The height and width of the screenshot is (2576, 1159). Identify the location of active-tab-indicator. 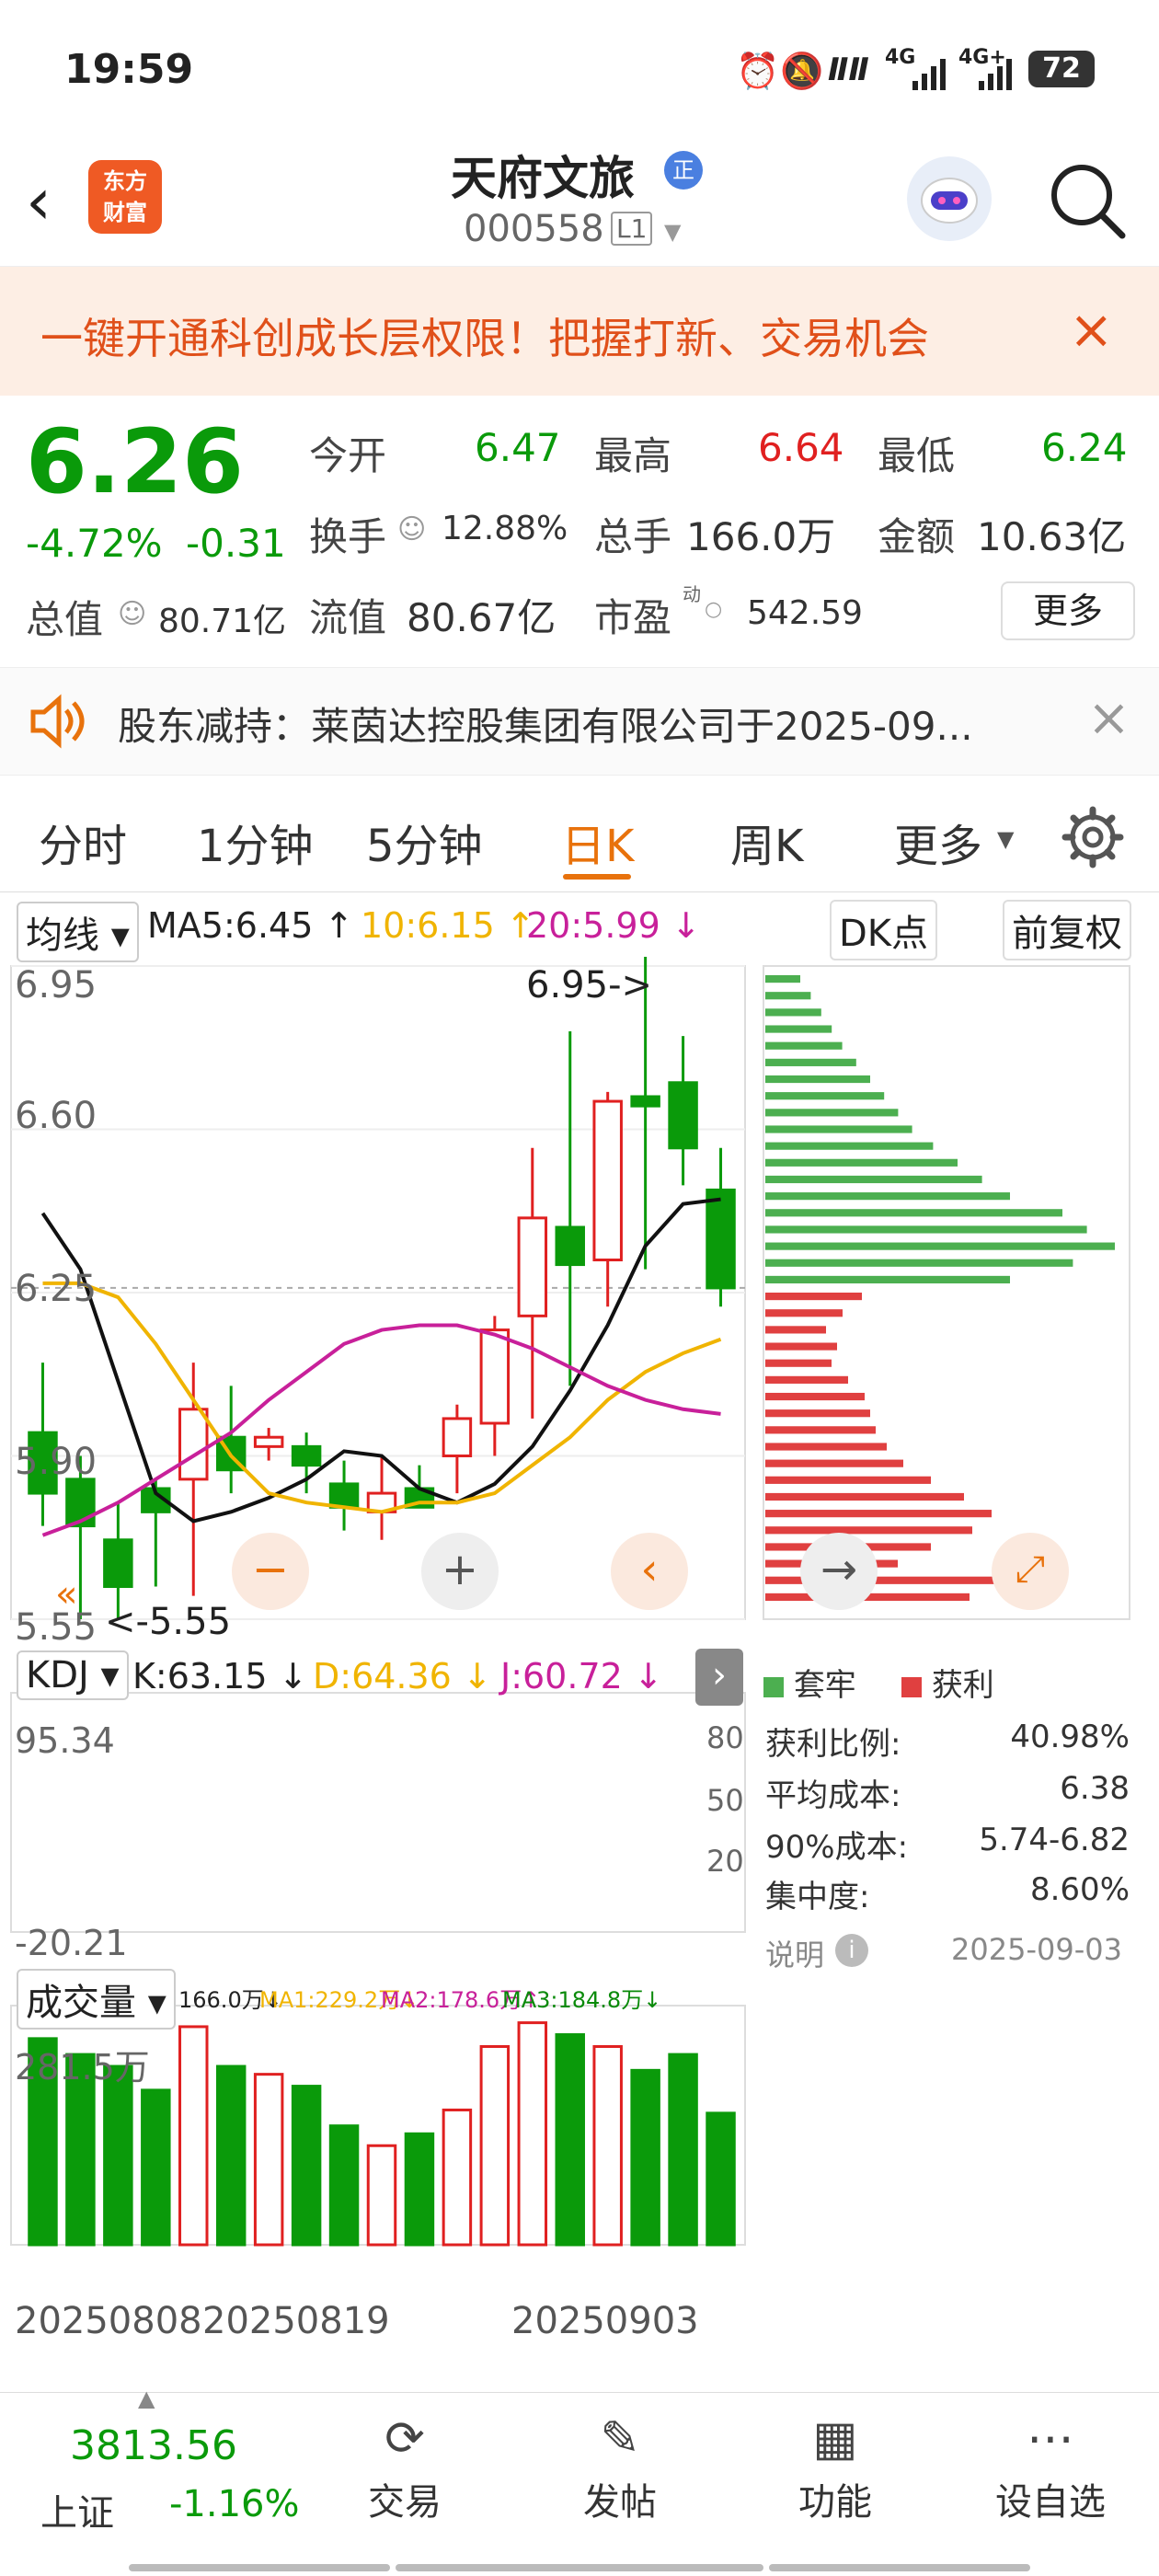
(597, 877).